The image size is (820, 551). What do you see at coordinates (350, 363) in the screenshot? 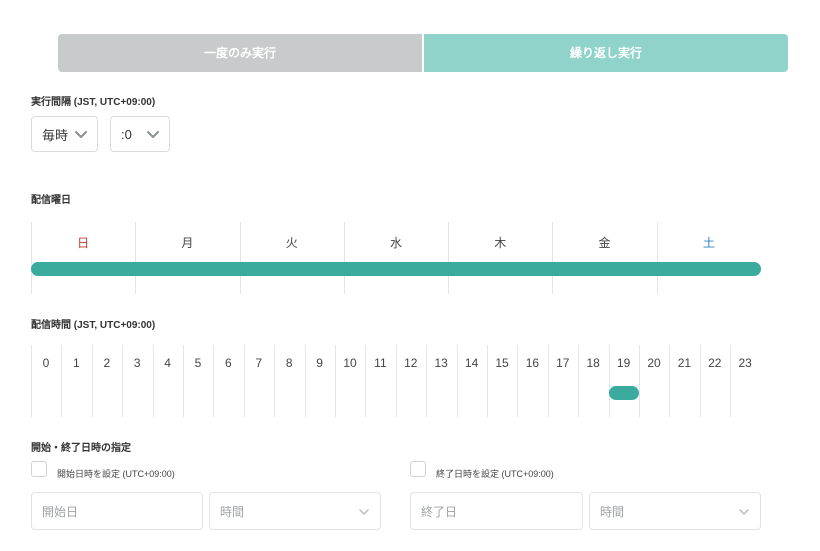
I see `hour-label: 10` at bounding box center [350, 363].